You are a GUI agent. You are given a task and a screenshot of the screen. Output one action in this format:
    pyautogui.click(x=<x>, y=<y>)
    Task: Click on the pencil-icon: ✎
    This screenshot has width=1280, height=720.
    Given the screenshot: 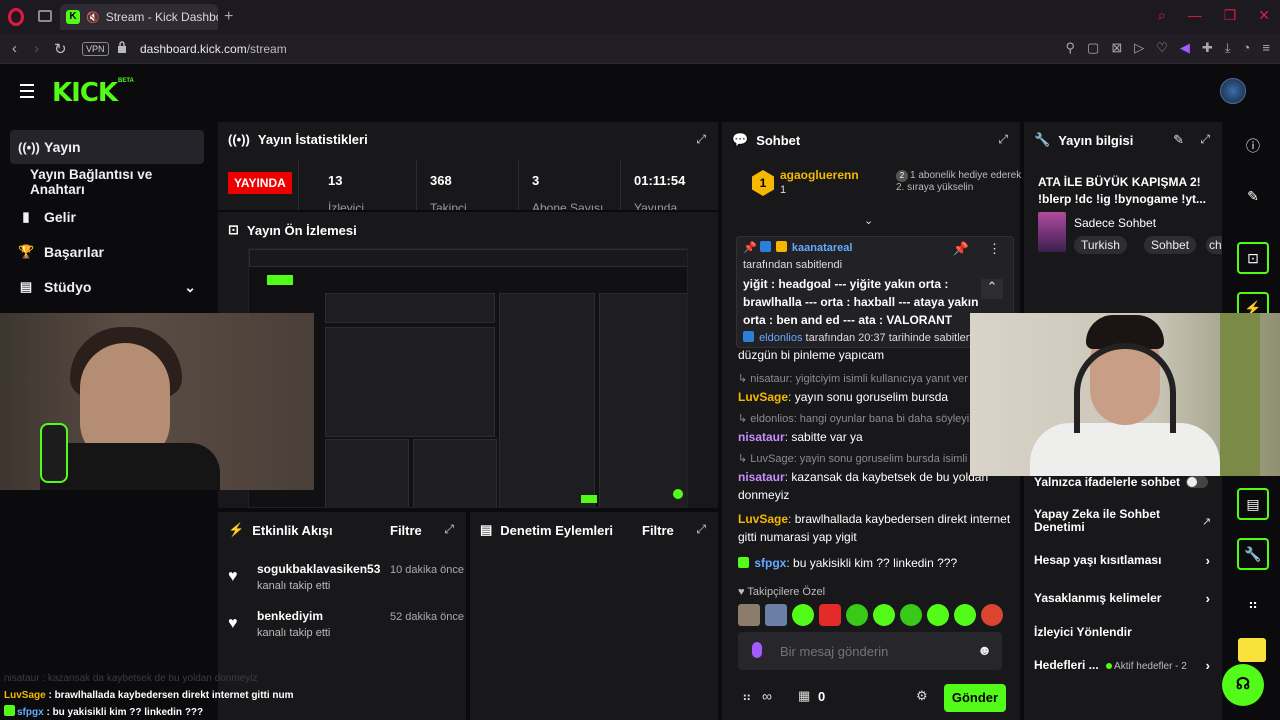 What is the action you would take?
    pyautogui.click(x=1253, y=196)
    